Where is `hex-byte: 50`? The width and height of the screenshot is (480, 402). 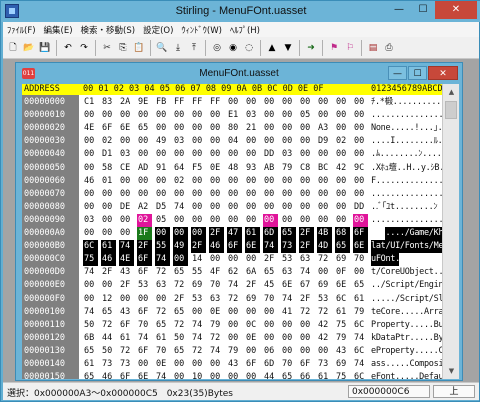 hex-byte: 50 is located at coordinates (90, 325).